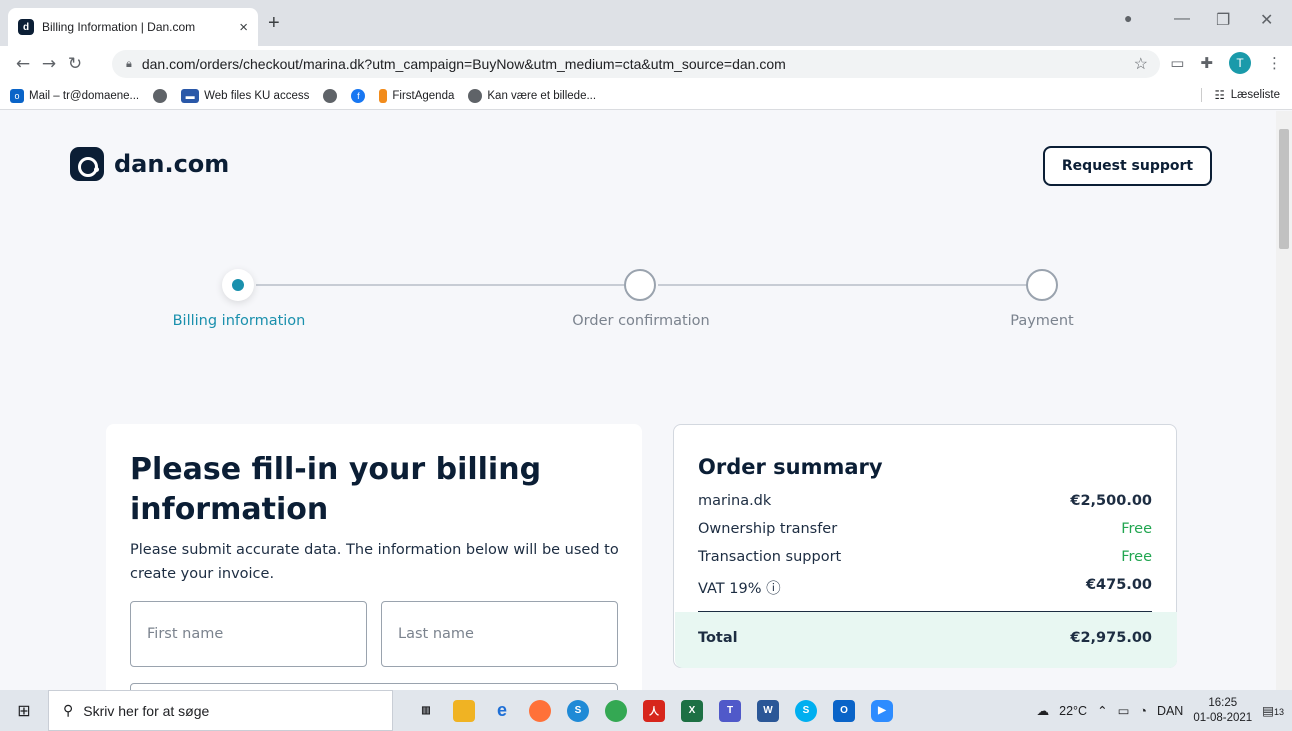  Describe the element at coordinates (790, 467) in the screenshot. I see `summary-title: Order summary` at that location.